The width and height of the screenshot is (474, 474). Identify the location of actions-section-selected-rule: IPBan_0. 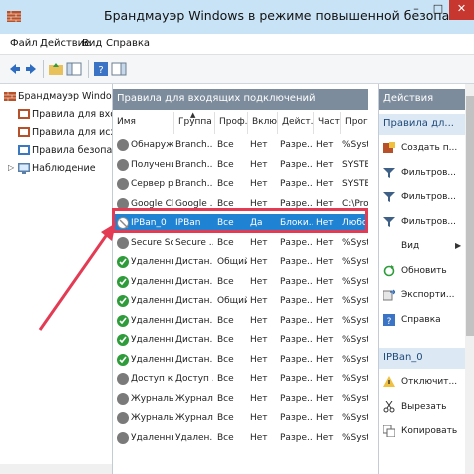
(426, 358).